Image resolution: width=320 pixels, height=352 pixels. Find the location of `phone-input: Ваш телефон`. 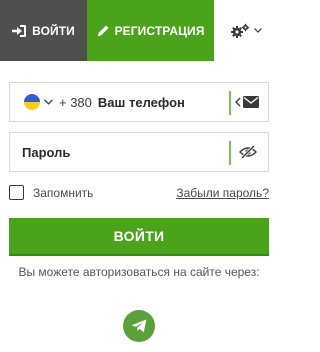

phone-input: Ваш телефон is located at coordinates (141, 102).